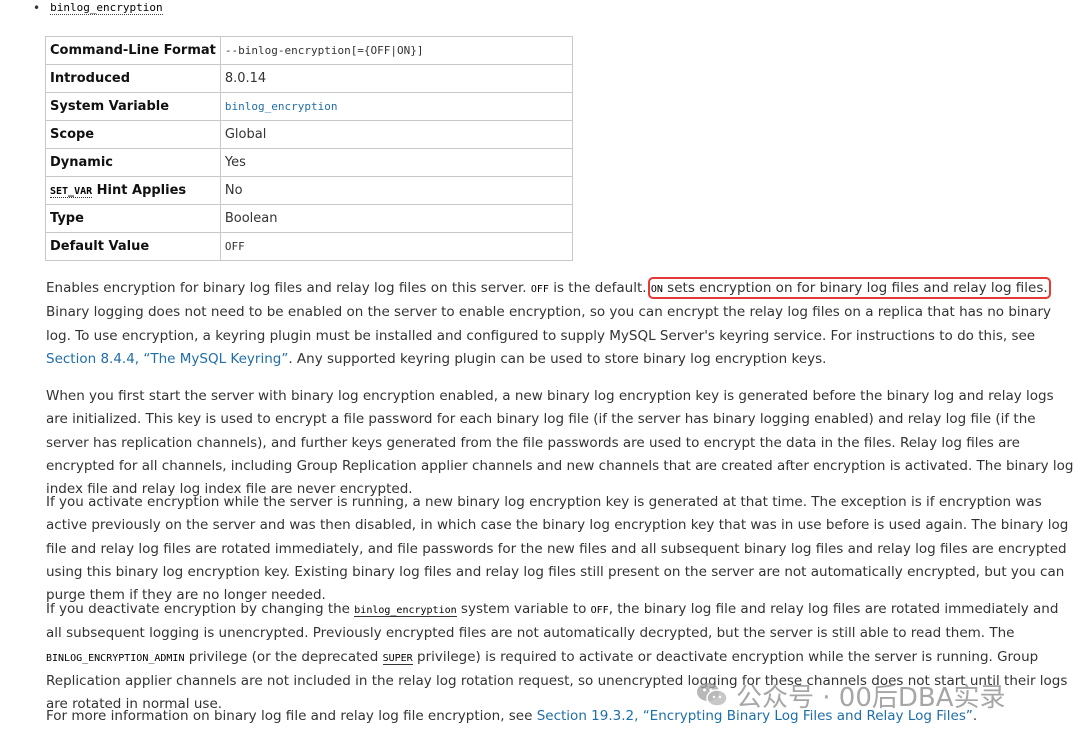  Describe the element at coordinates (71, 192) in the screenshot. I see `set-var-hint-link: SET_VAR` at that location.